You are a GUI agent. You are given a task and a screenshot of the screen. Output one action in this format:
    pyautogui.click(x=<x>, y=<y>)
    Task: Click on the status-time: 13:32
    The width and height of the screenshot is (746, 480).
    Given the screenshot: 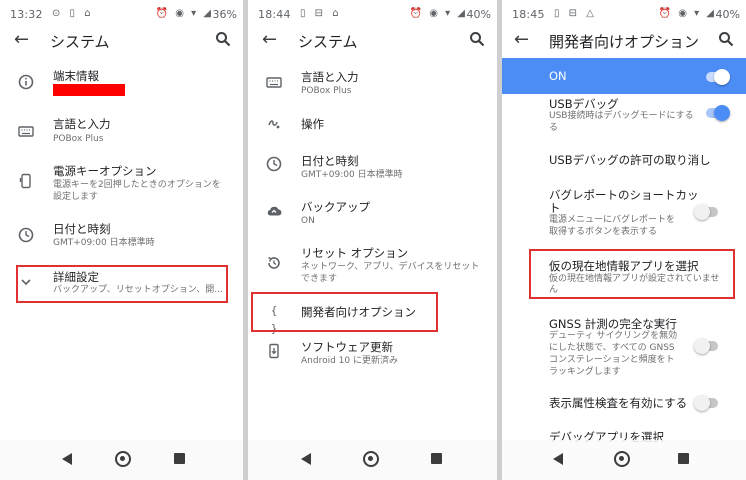 What is the action you would take?
    pyautogui.click(x=26, y=14)
    